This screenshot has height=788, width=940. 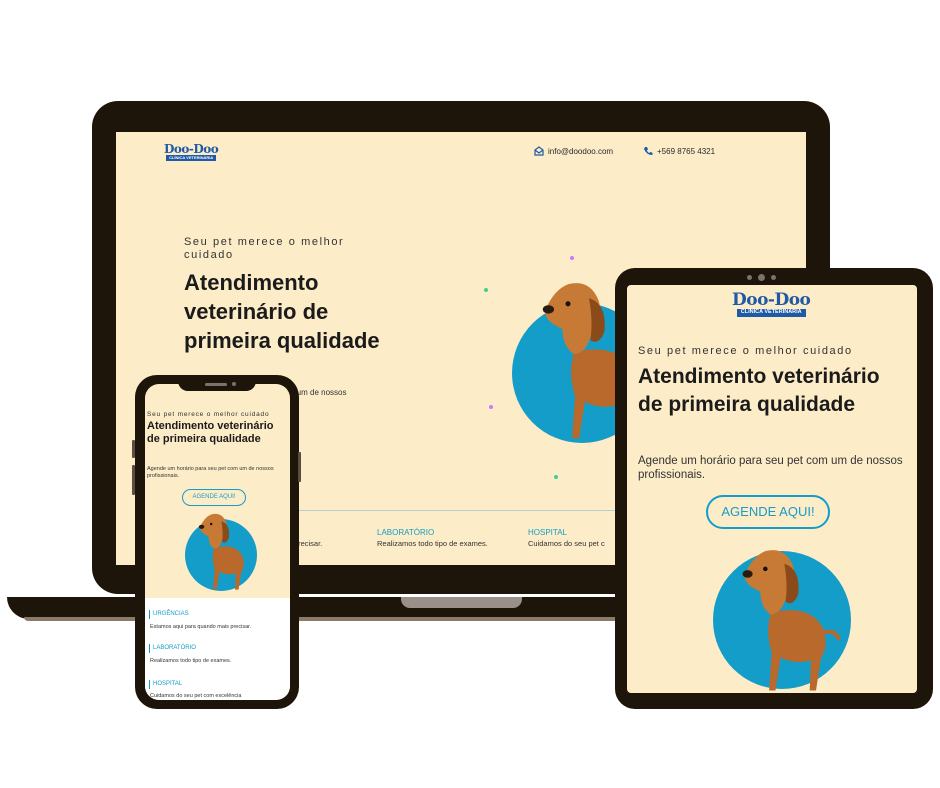 I want to click on laptop-trackpad-notch, so click(x=461, y=602).